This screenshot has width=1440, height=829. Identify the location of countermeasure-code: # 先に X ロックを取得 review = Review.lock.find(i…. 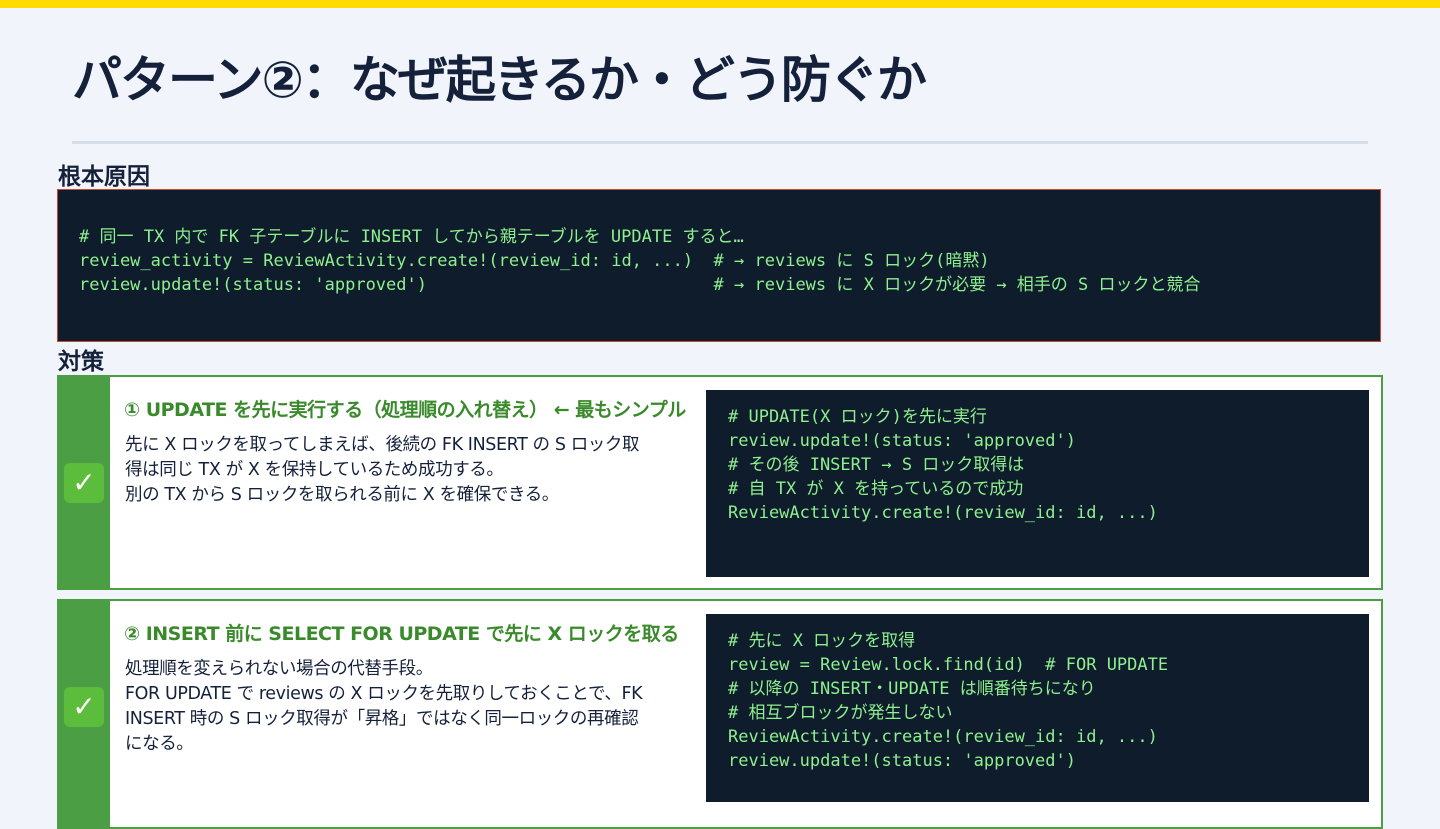
(948, 701).